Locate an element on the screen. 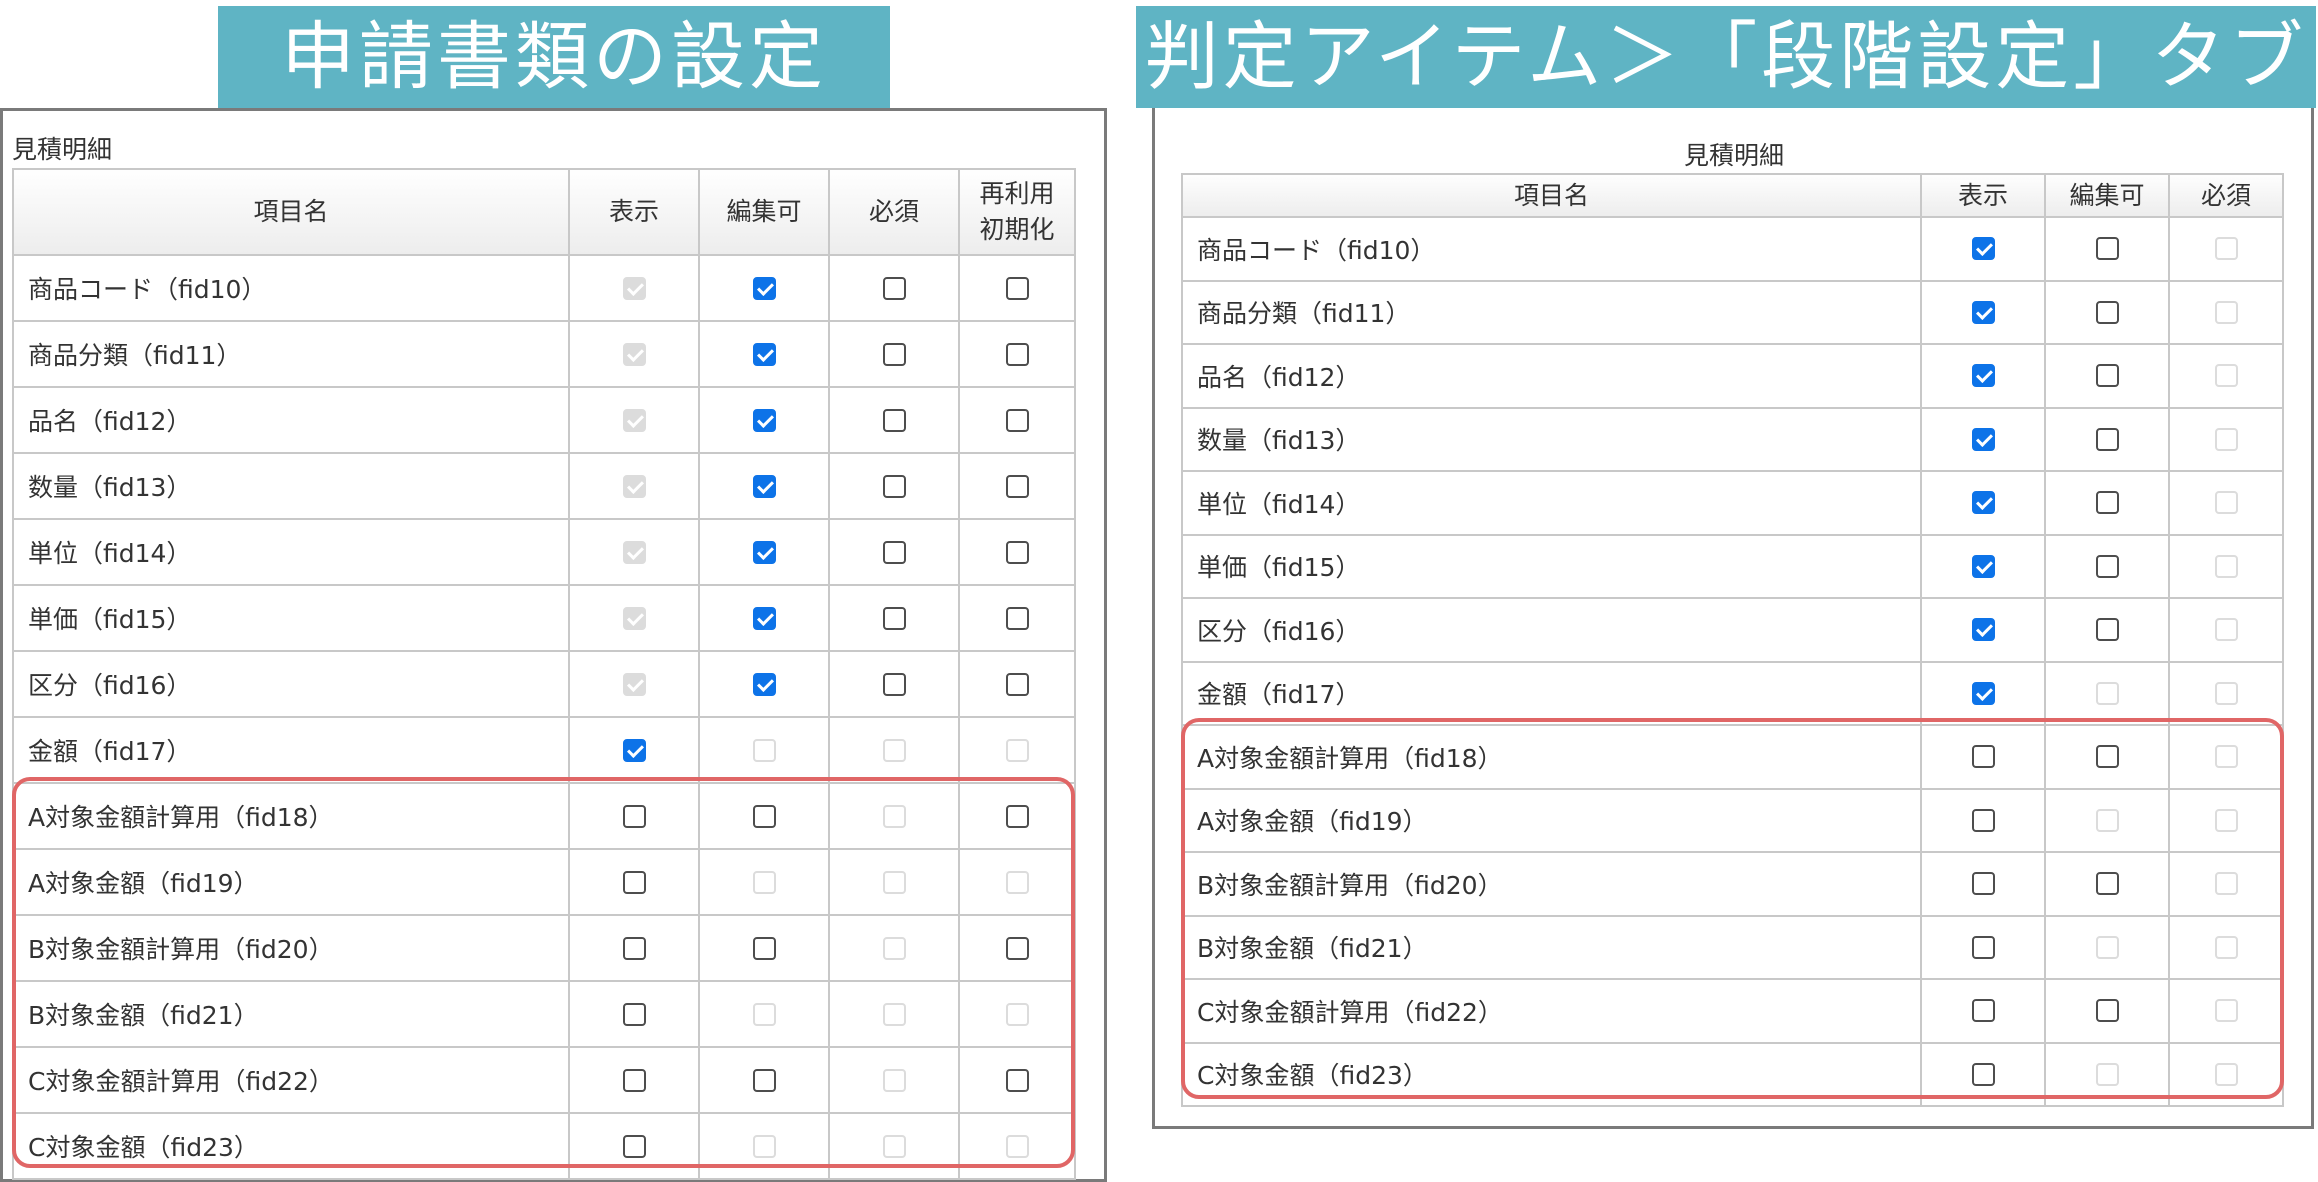 This screenshot has width=2318, height=1182. field-name: B対象金額（fid21） is located at coordinates (291, 1014).